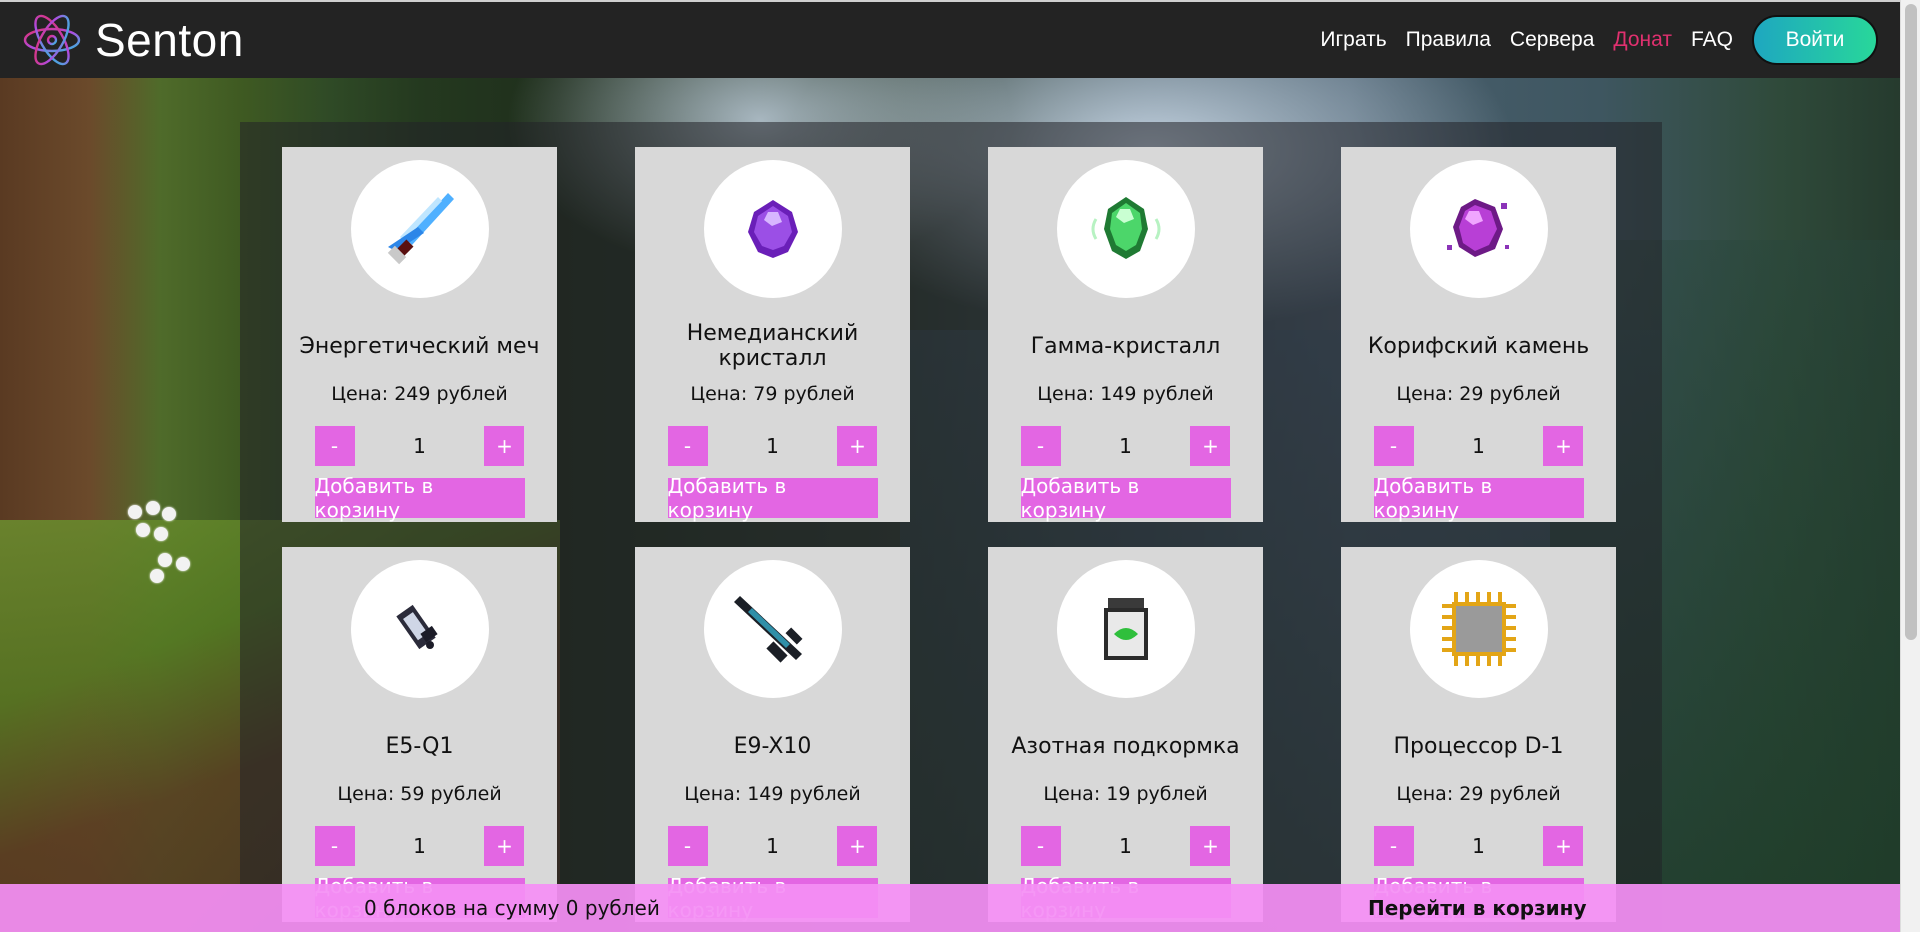  Describe the element at coordinates (1125, 746) in the screenshot. I see `product-title: Азотная подкормка` at that location.